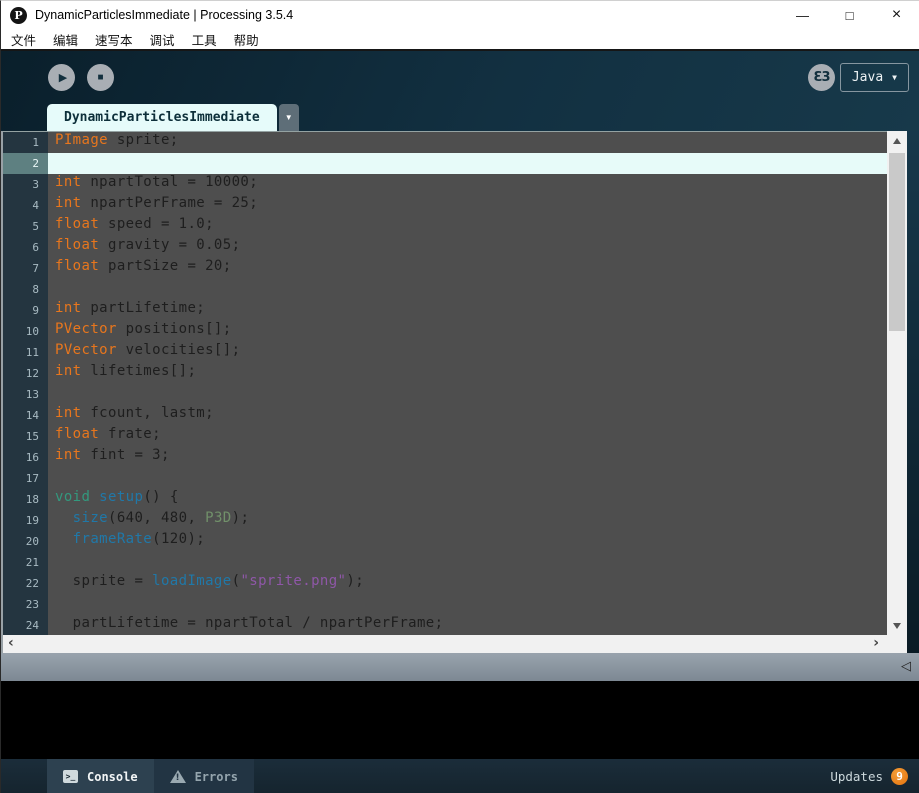  I want to click on line-number: 9, so click(25, 310).